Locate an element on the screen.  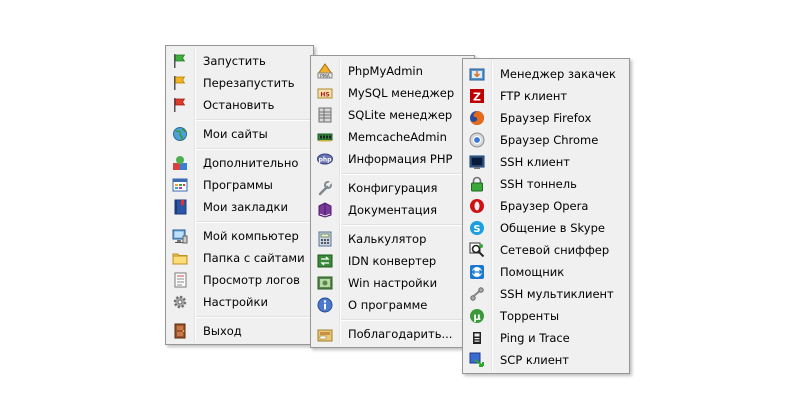
submenu-item-opera: Браузер Opera is located at coordinates (546, 206).